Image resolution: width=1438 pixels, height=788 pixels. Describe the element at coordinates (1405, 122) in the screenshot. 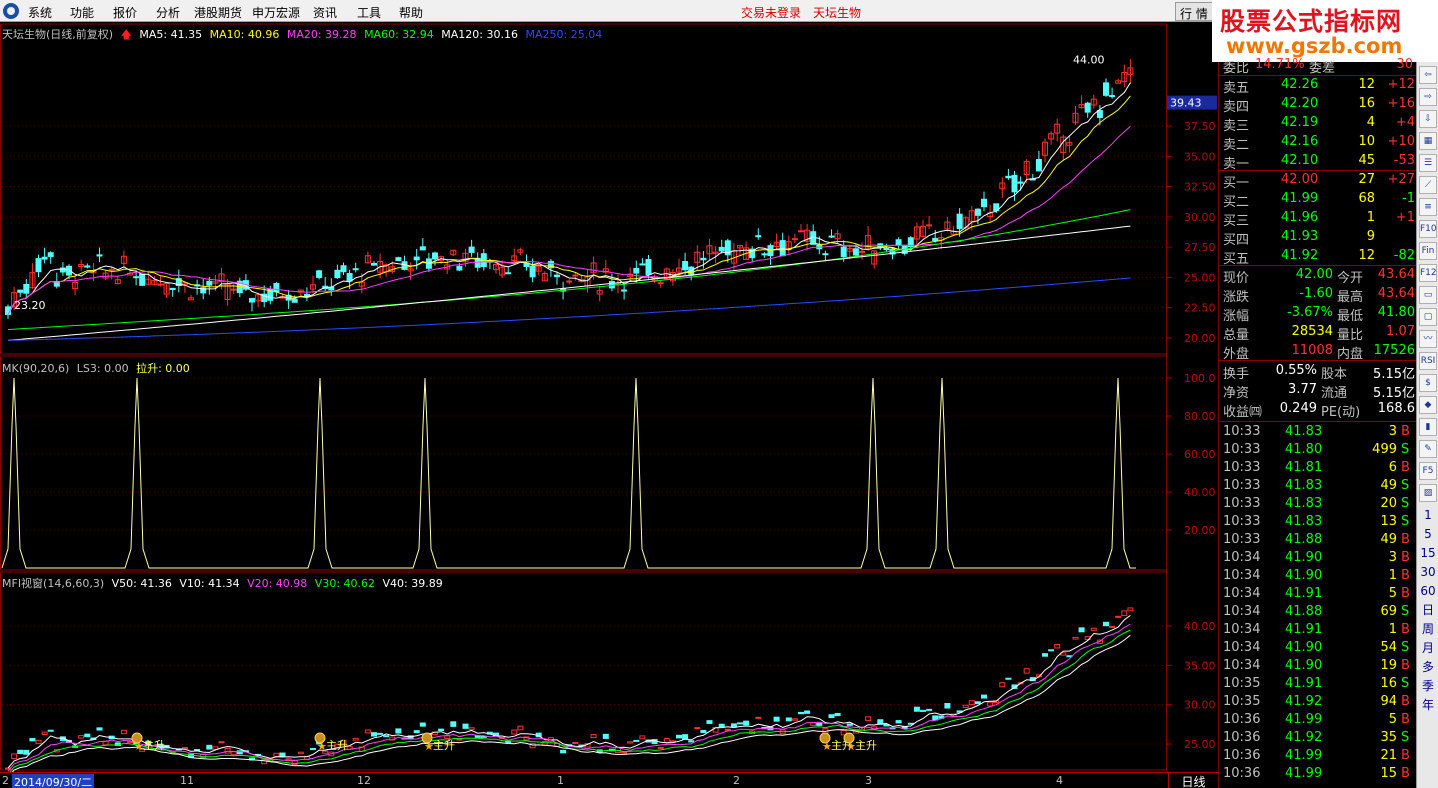

I see `sell-change: +4` at that location.